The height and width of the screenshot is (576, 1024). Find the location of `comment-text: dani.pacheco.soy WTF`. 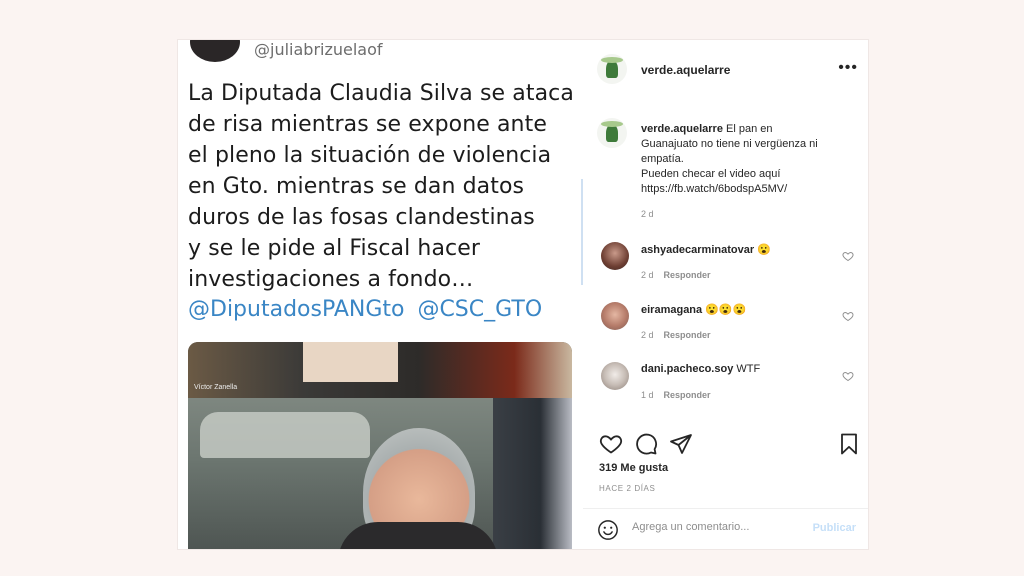

comment-text: dani.pacheco.soy WTF is located at coordinates (700, 369).